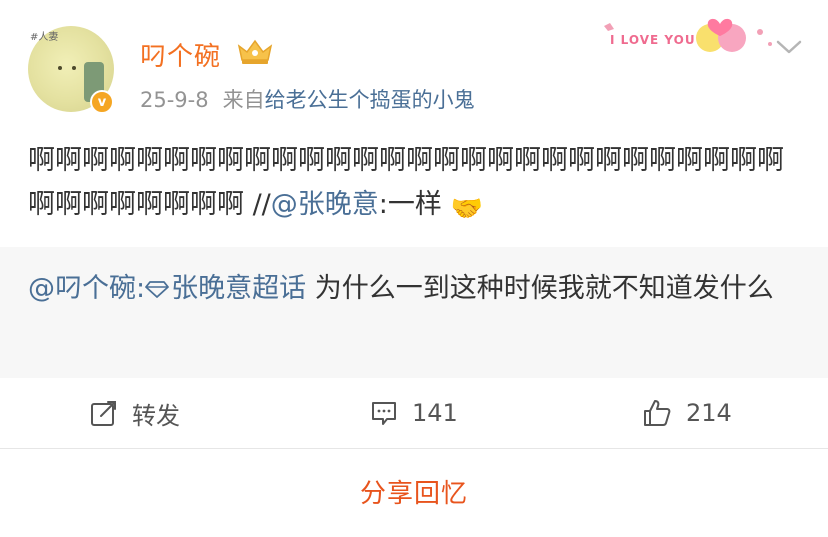  I want to click on username: 叼个碗, so click(180, 54).